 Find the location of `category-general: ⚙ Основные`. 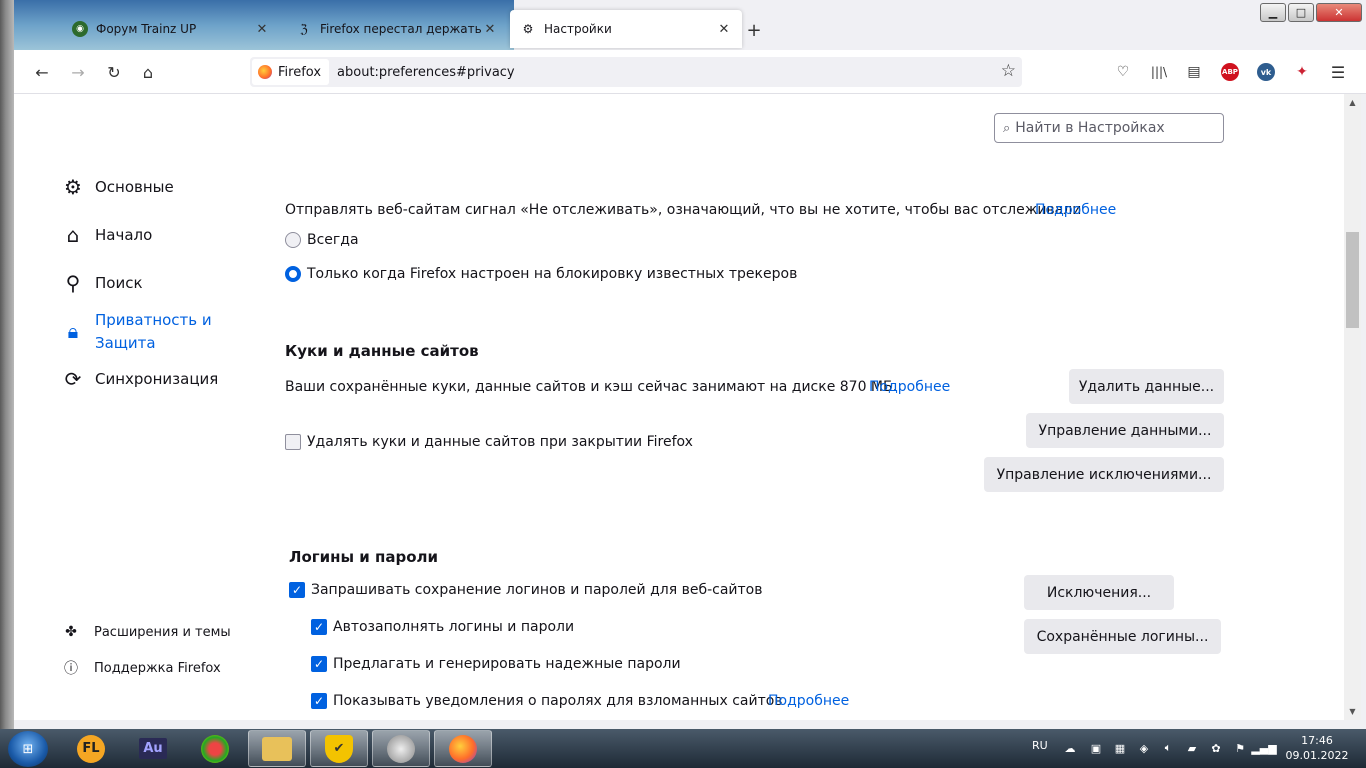

category-general: ⚙ Основные is located at coordinates (117, 187).